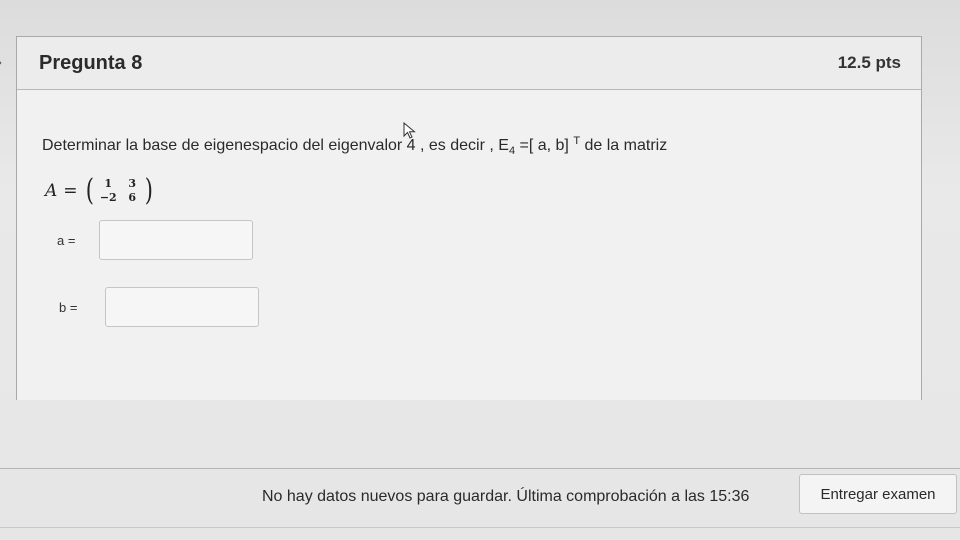  Describe the element at coordinates (577, 141) in the screenshot. I see `prompt-superscript: T` at that location.